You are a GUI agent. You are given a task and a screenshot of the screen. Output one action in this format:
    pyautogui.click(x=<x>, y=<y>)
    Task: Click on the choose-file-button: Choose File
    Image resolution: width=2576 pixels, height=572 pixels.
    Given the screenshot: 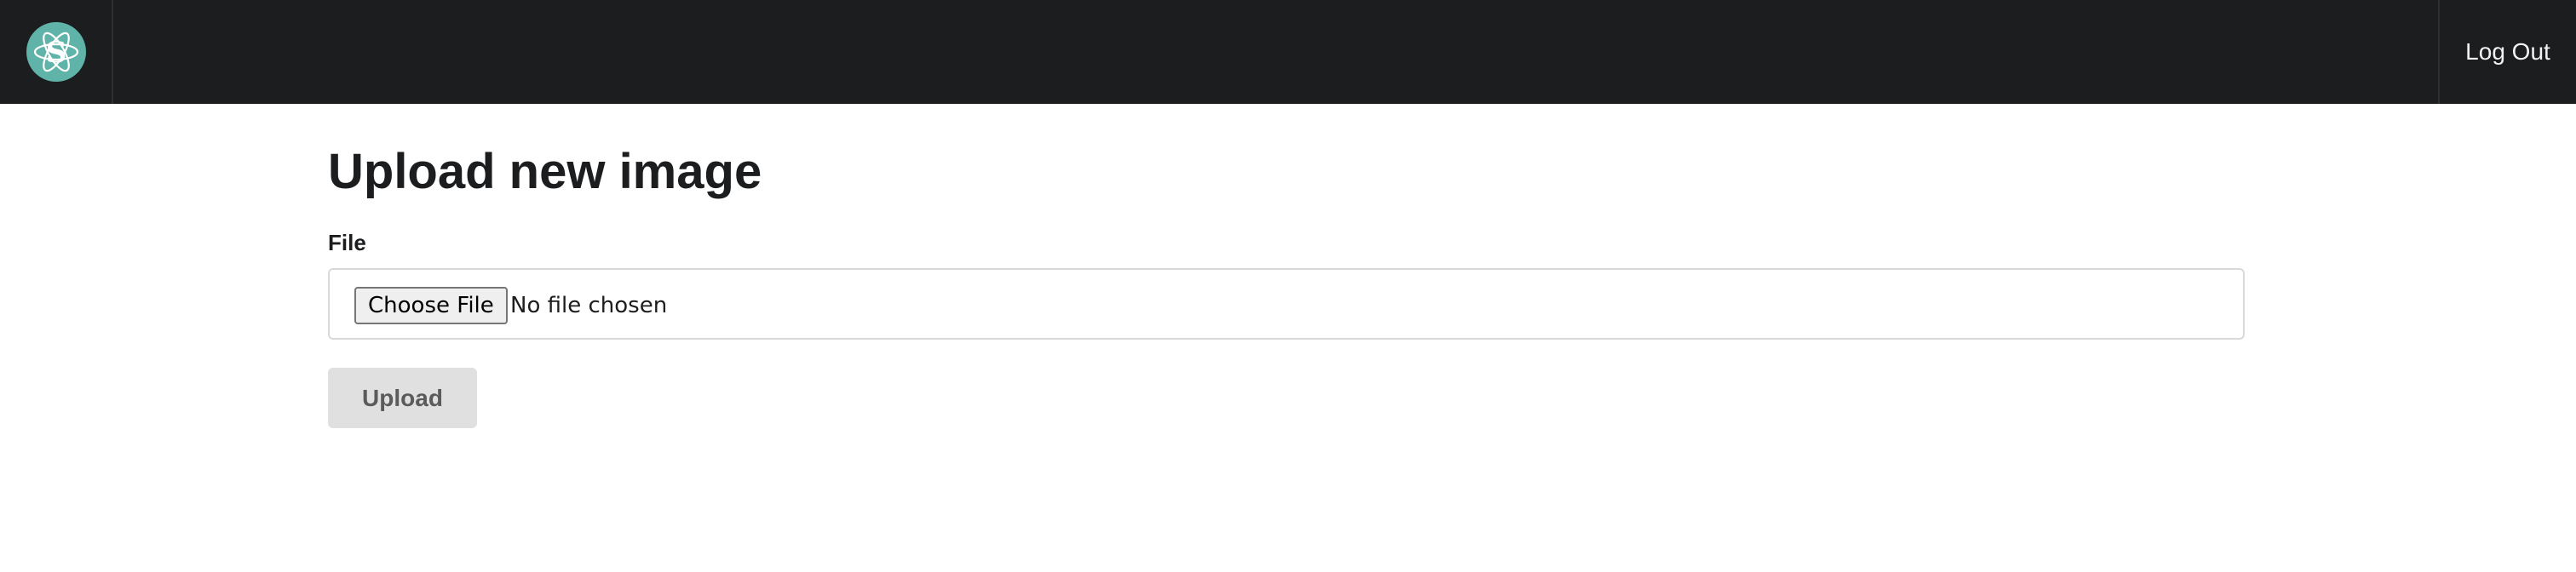 What is the action you would take?
    pyautogui.click(x=431, y=305)
    